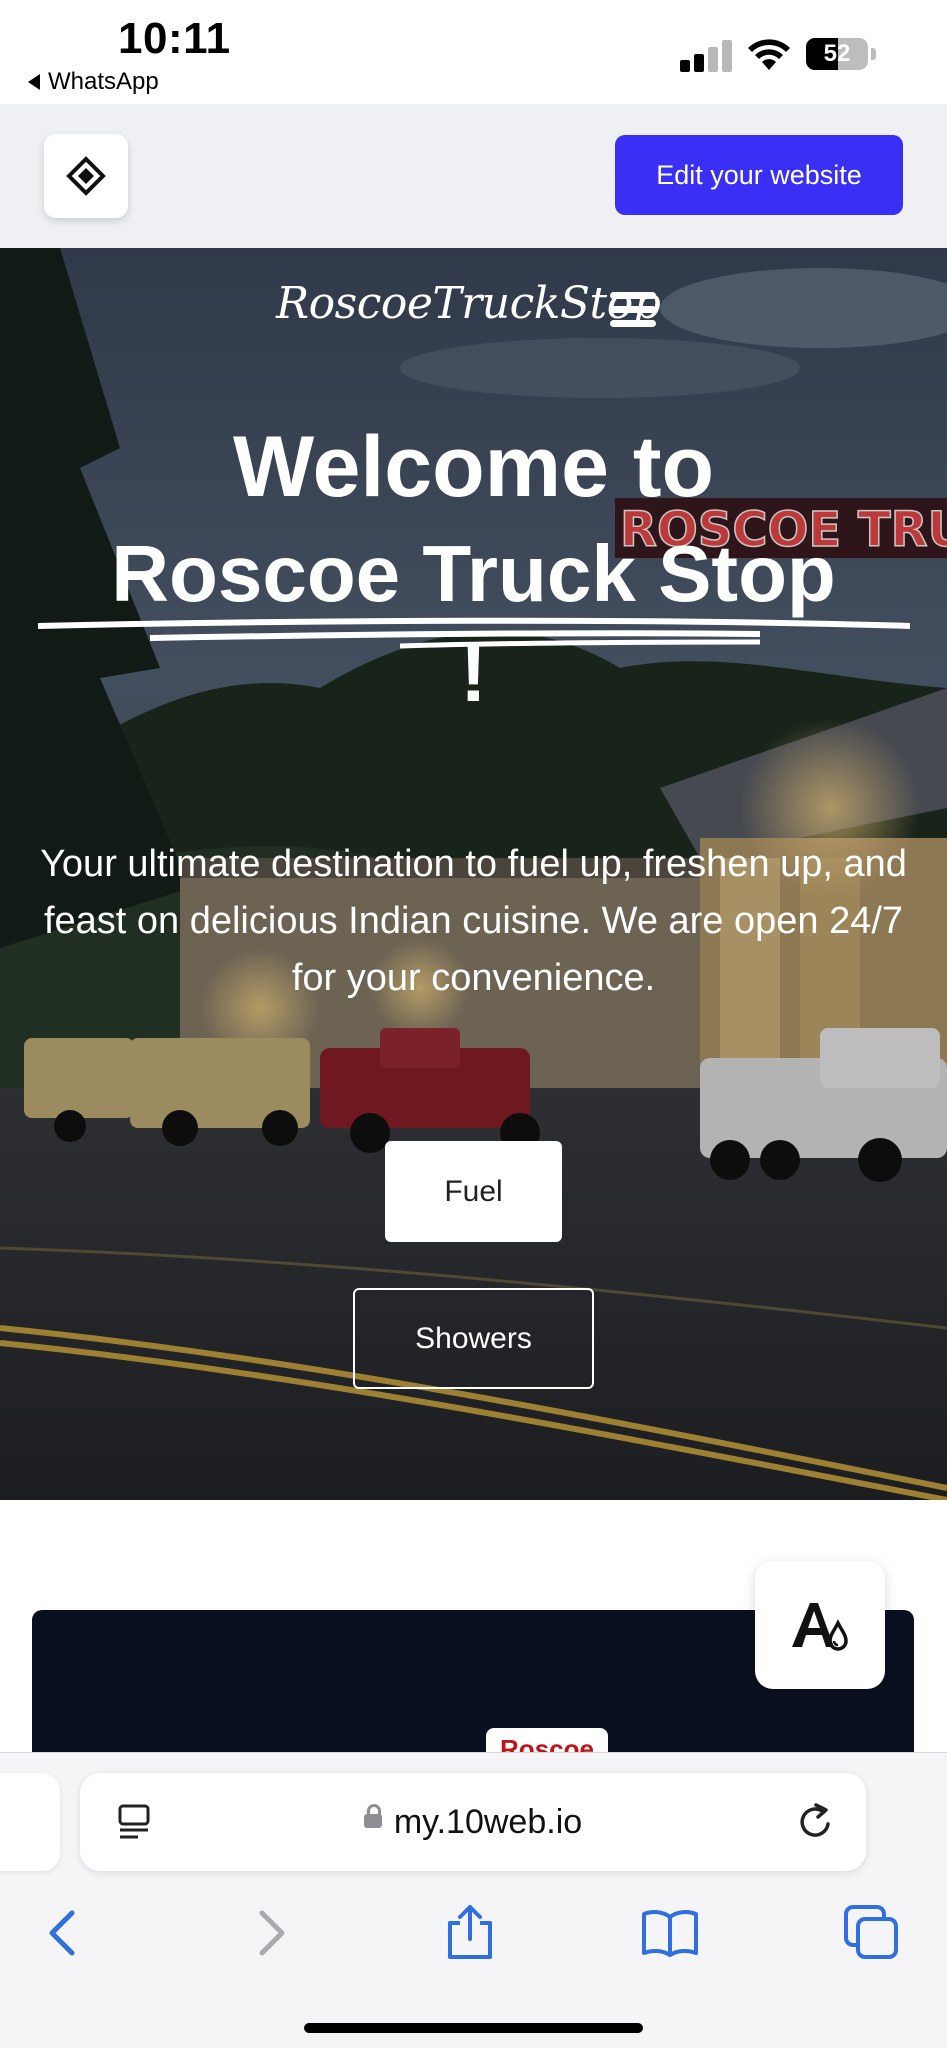 This screenshot has height=2048, width=947. I want to click on editor-bar: Edit your website, so click(473, 176).